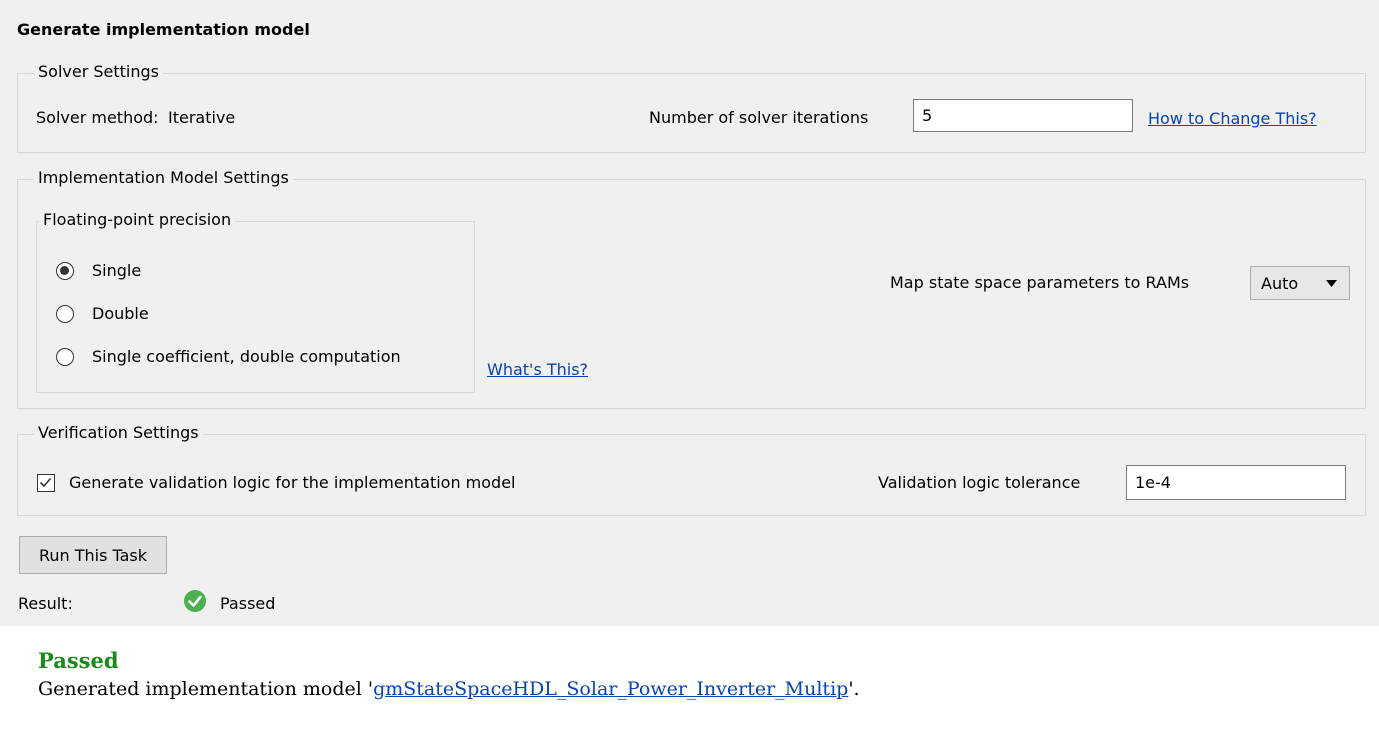  I want to click on validation-checkbox, so click(46, 483).